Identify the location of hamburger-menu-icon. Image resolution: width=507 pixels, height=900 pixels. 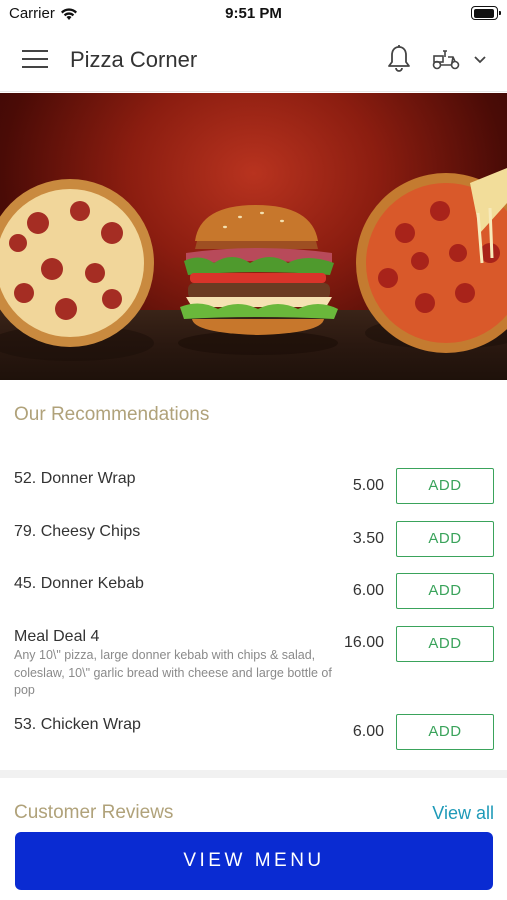
(35, 60).